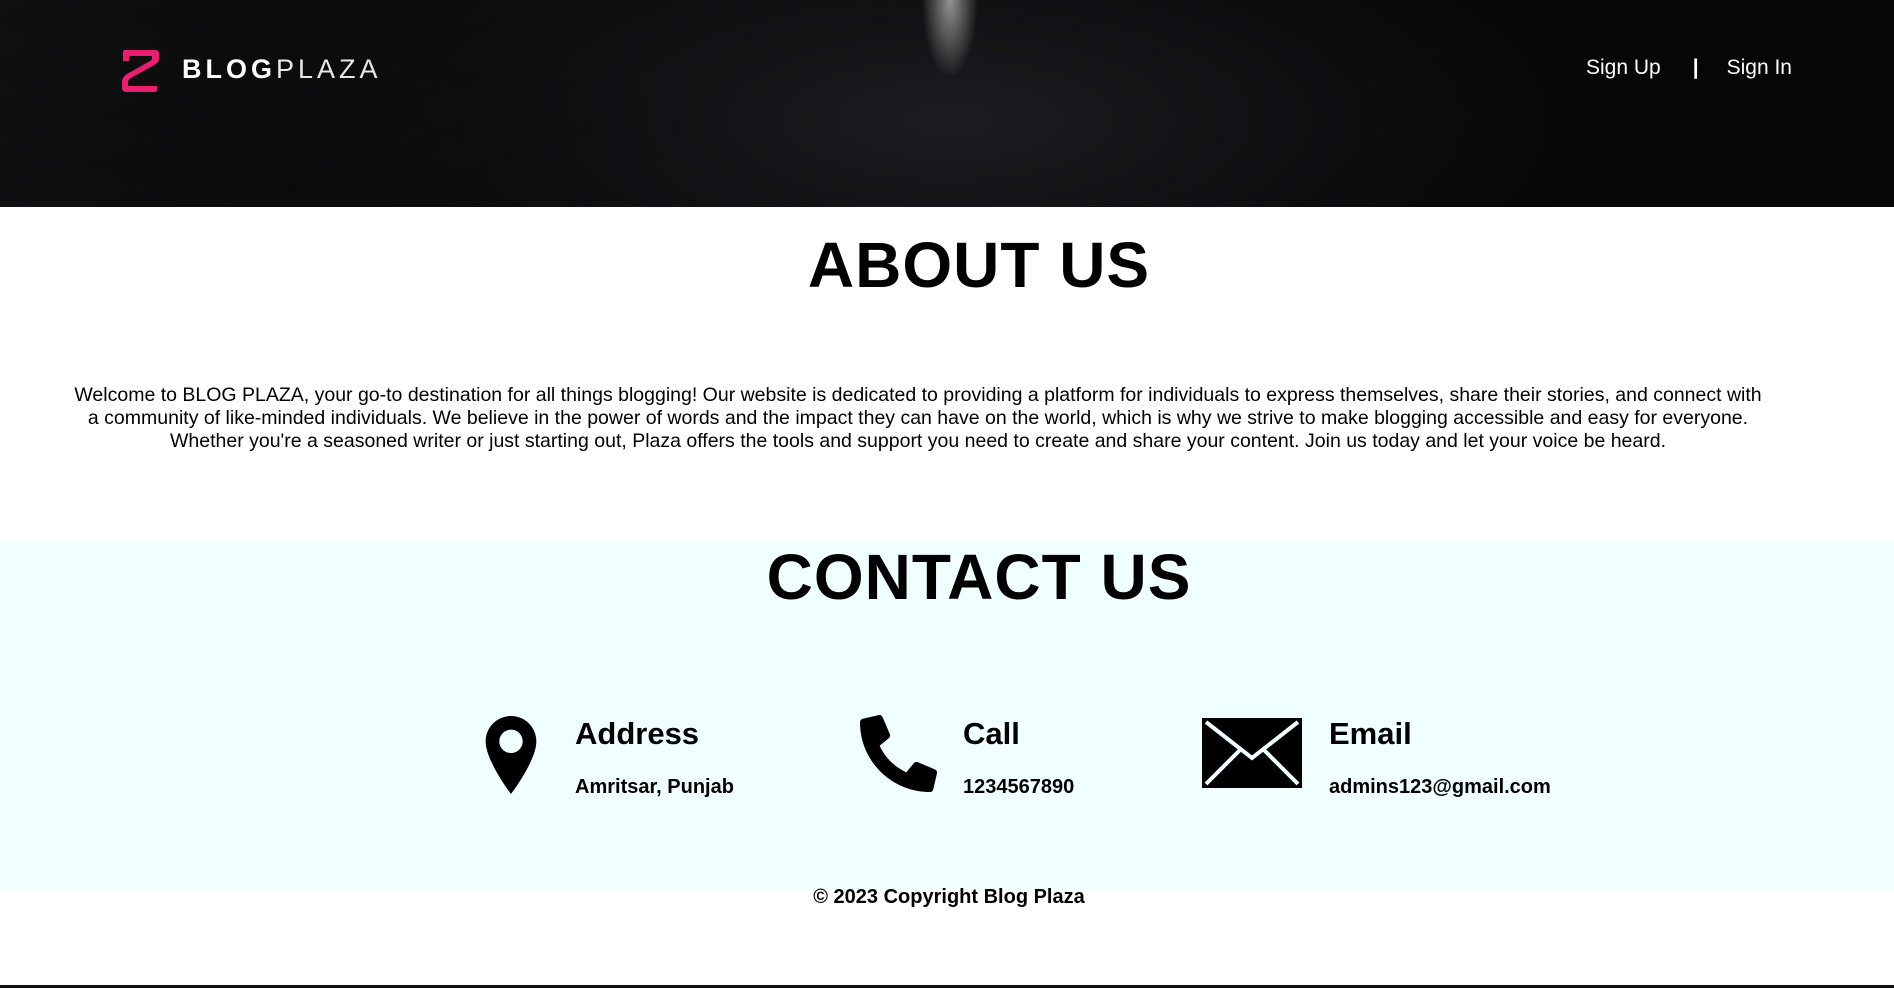  I want to click on header-nav: Sign Up | Sign In, so click(1689, 68).